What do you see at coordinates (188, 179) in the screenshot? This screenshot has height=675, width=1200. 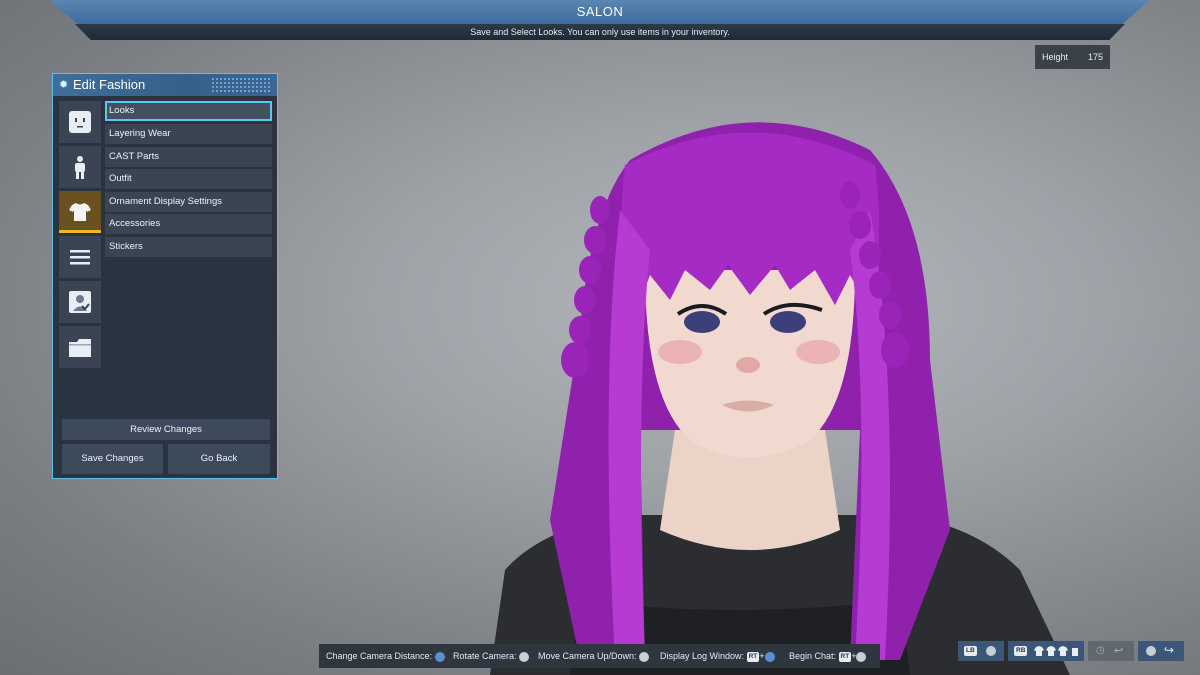 I see `menu-item-outfit: Outfit` at bounding box center [188, 179].